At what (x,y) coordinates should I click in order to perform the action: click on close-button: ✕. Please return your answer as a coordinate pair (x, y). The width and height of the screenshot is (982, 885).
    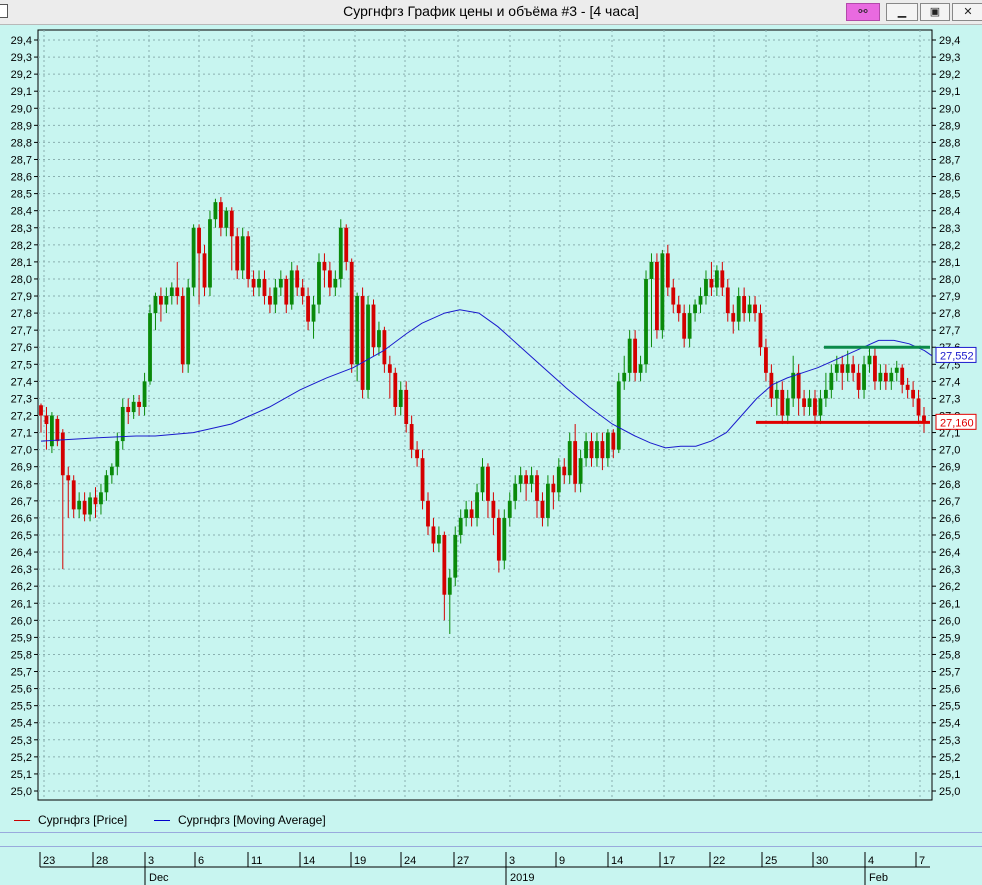
    Looking at the image, I should click on (967, 12).